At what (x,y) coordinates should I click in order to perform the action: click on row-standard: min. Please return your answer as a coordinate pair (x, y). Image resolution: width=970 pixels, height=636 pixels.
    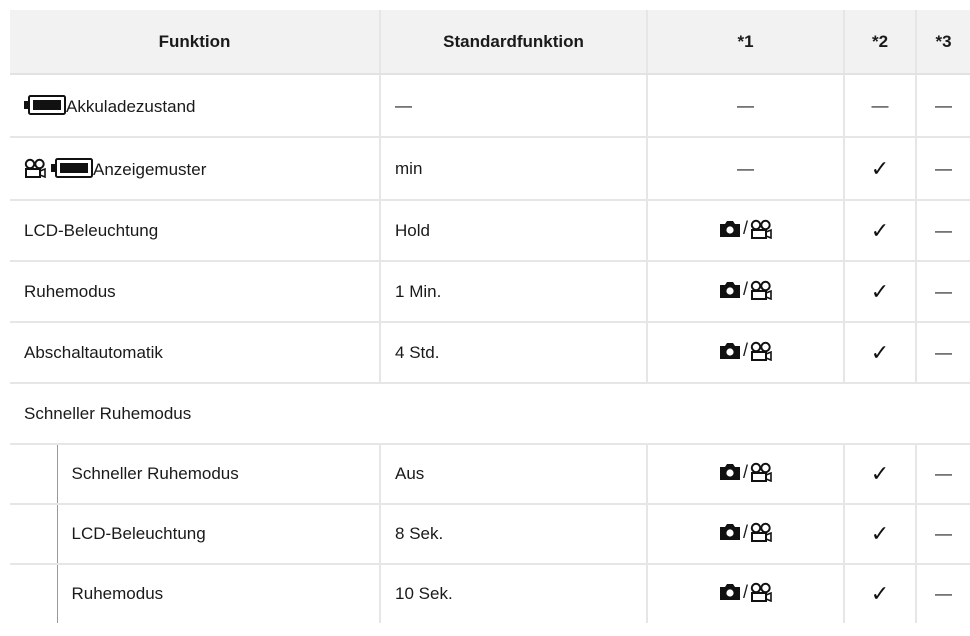
    Looking at the image, I should click on (513, 169).